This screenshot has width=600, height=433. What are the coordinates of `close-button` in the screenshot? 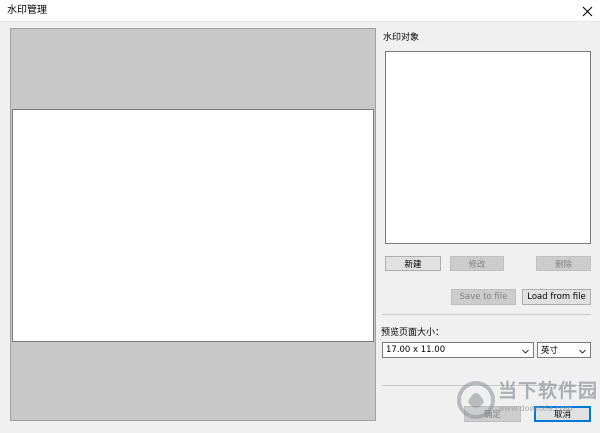 It's located at (587, 11).